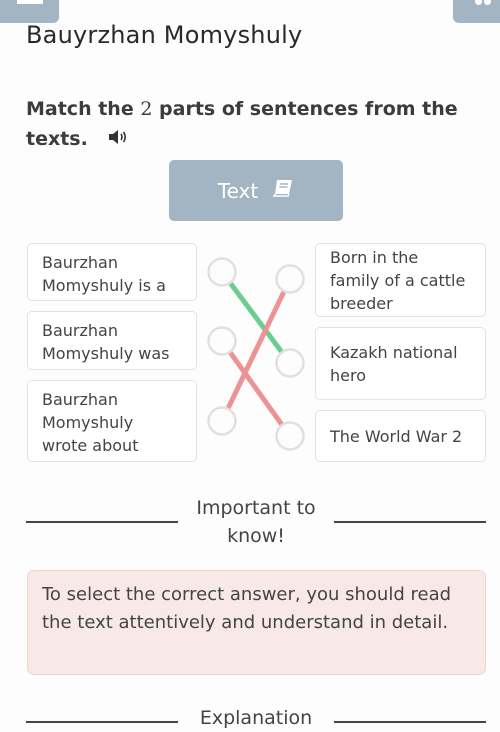  What do you see at coordinates (256, 522) in the screenshot?
I see `important-heading: Important to know!` at bounding box center [256, 522].